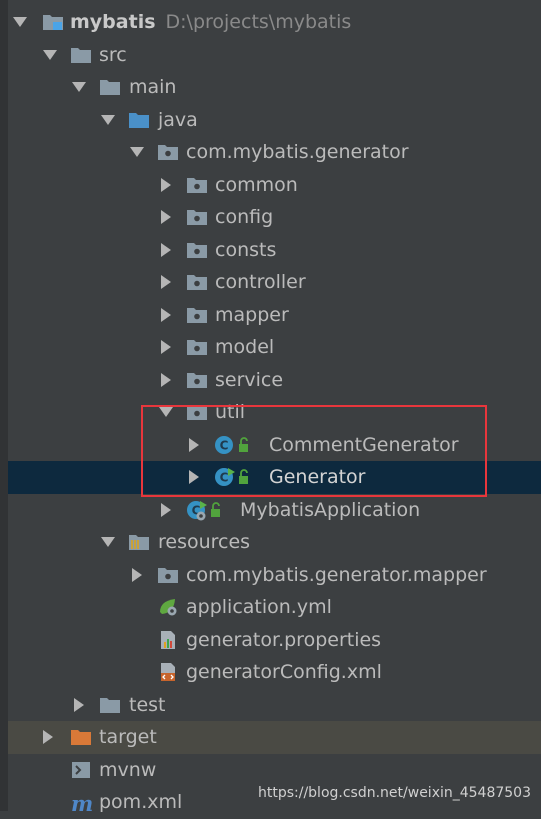 Image resolution: width=541 pixels, height=819 pixels. What do you see at coordinates (168, 672) in the screenshot?
I see `xml-file-icon` at bounding box center [168, 672].